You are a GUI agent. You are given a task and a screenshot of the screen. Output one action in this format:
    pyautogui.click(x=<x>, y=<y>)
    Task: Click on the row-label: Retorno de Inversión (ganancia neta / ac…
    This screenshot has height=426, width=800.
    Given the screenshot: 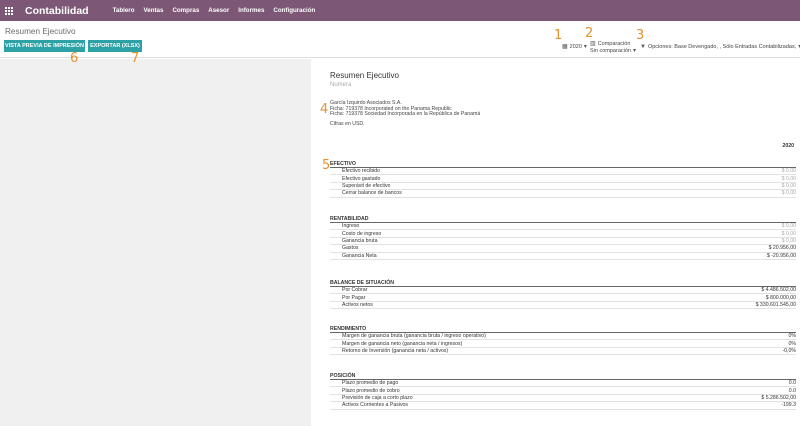 What is the action you would take?
    pyautogui.click(x=395, y=350)
    